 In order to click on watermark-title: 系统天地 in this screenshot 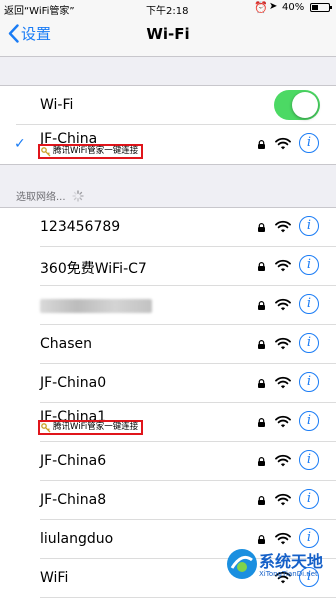, I will do `click(291, 561)`.